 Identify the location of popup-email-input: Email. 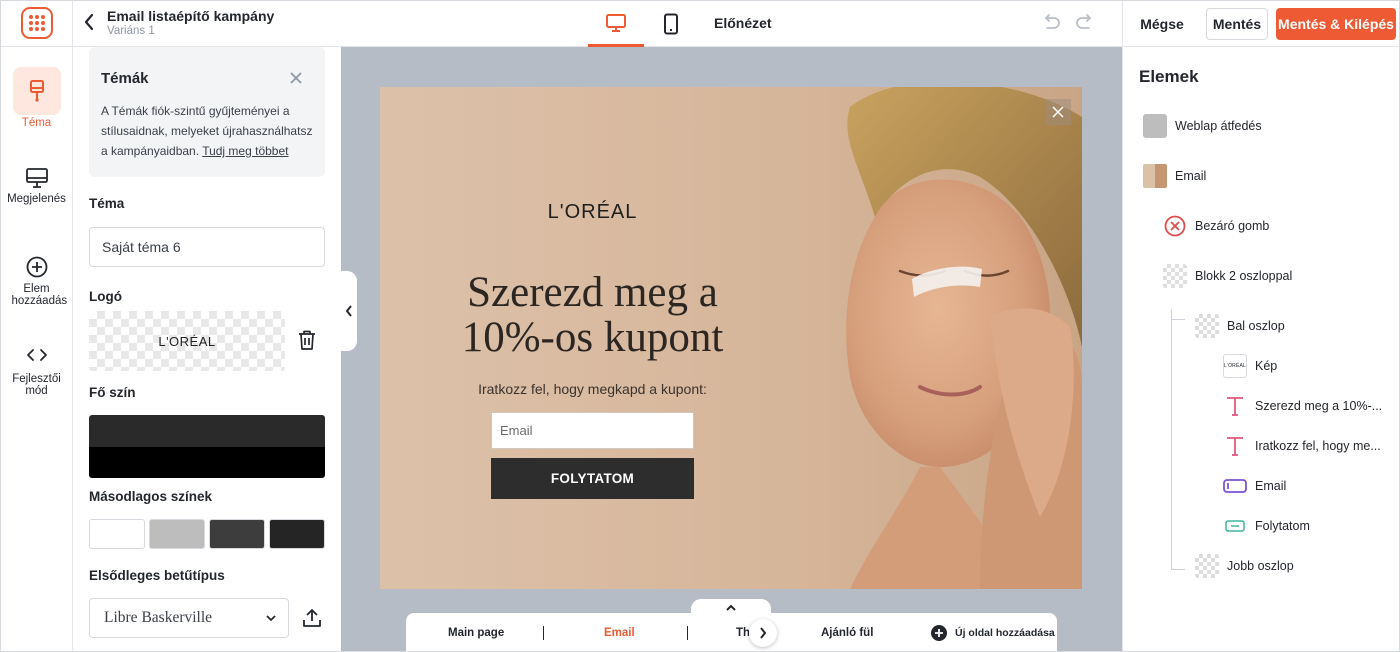
(592, 430).